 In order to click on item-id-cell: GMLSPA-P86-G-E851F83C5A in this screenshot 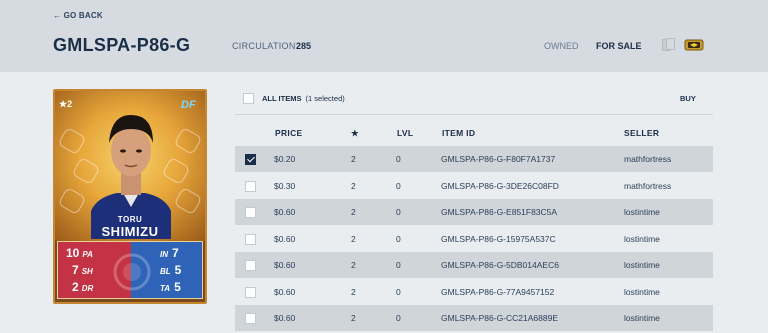, I will do `click(499, 212)`.